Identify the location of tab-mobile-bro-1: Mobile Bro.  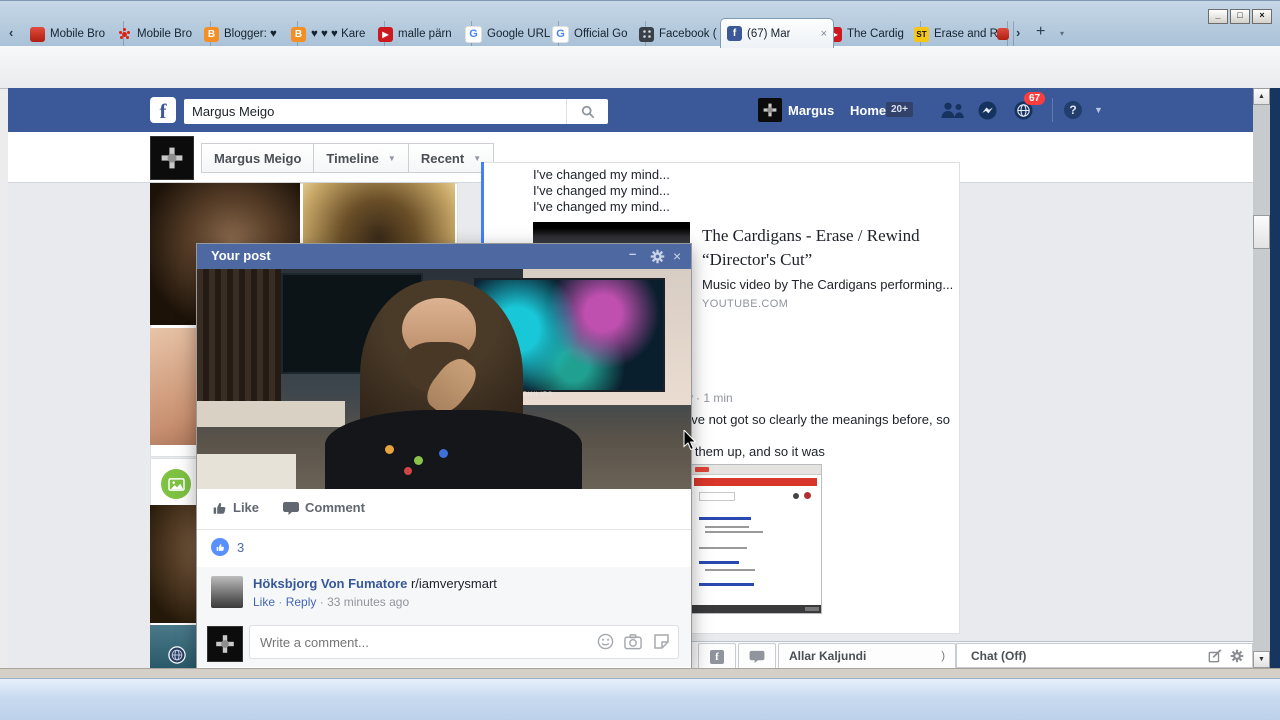
(74, 34).